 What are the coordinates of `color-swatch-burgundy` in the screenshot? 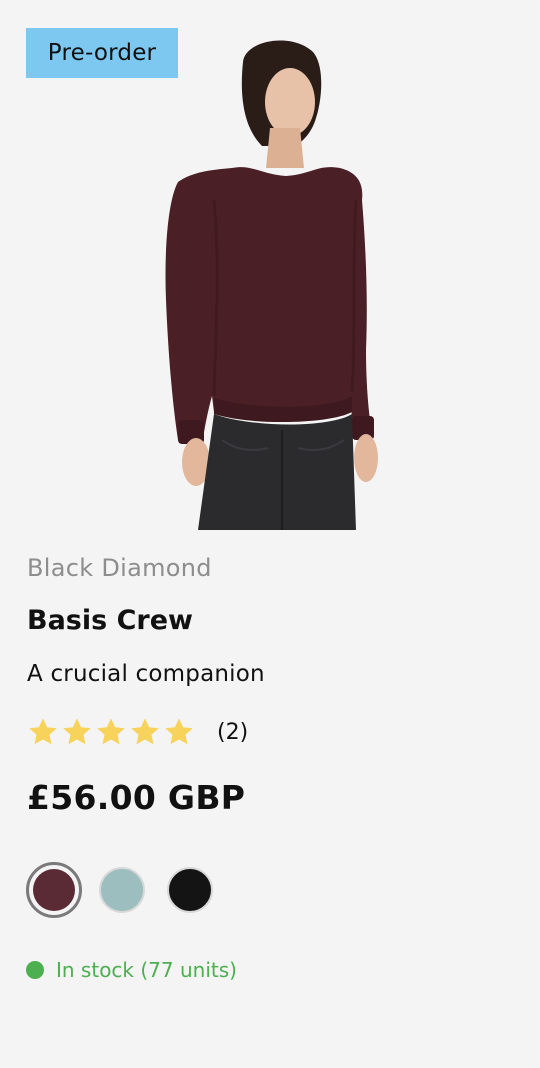 It's located at (54, 890).